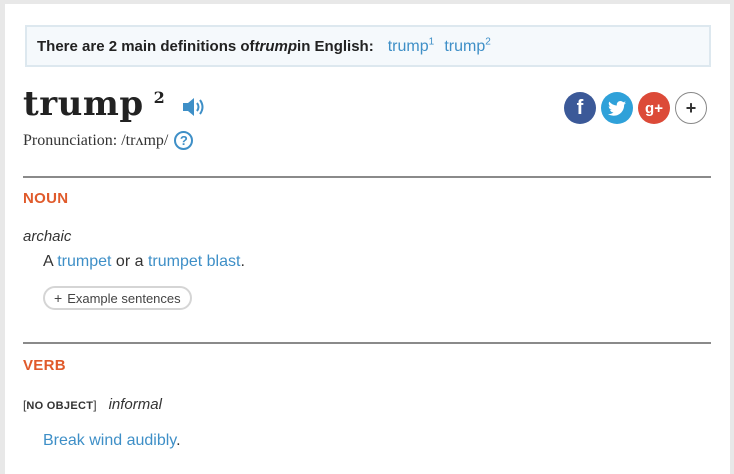 This screenshot has height=474, width=734. Describe the element at coordinates (60, 406) in the screenshot. I see `grammar-code: NO OBJECT` at that location.